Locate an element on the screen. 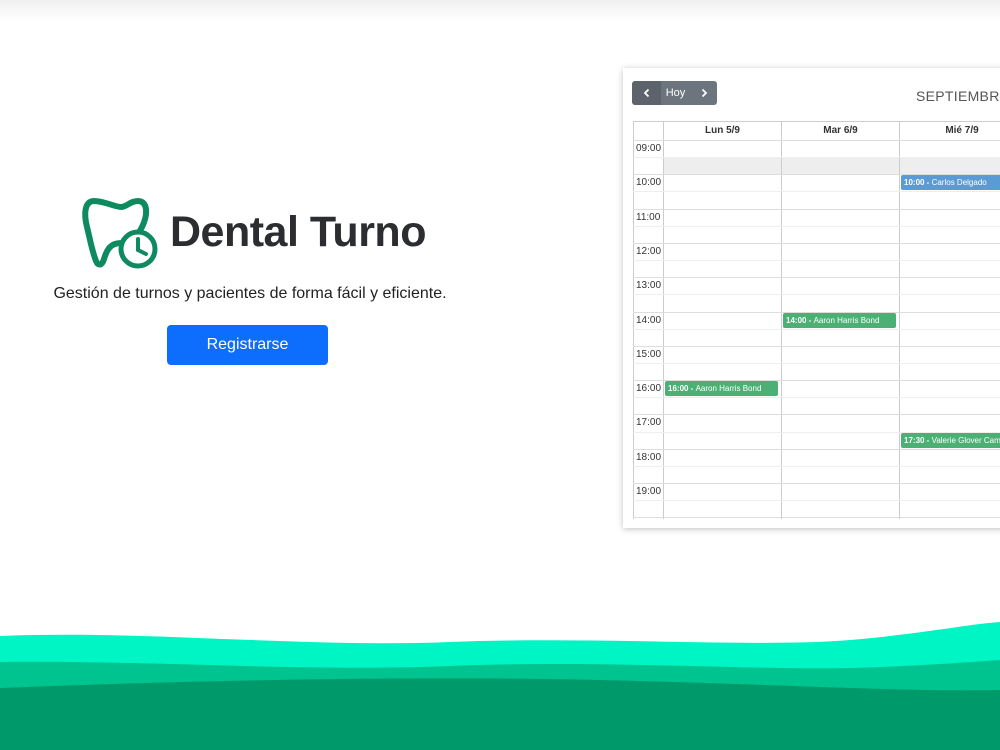 The height and width of the screenshot is (750, 1000). time-label: 16:00 is located at coordinates (649, 389).